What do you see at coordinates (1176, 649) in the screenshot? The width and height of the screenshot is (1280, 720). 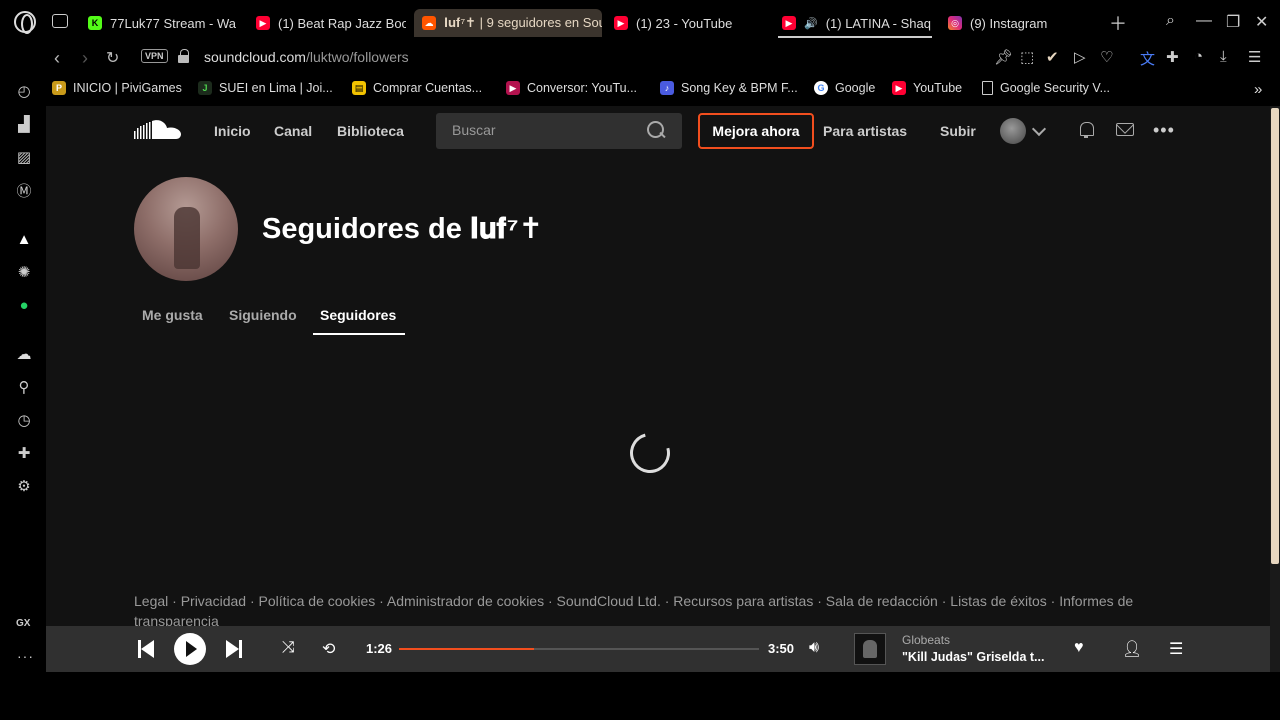 I see `queue-icon: ☰` at bounding box center [1176, 649].